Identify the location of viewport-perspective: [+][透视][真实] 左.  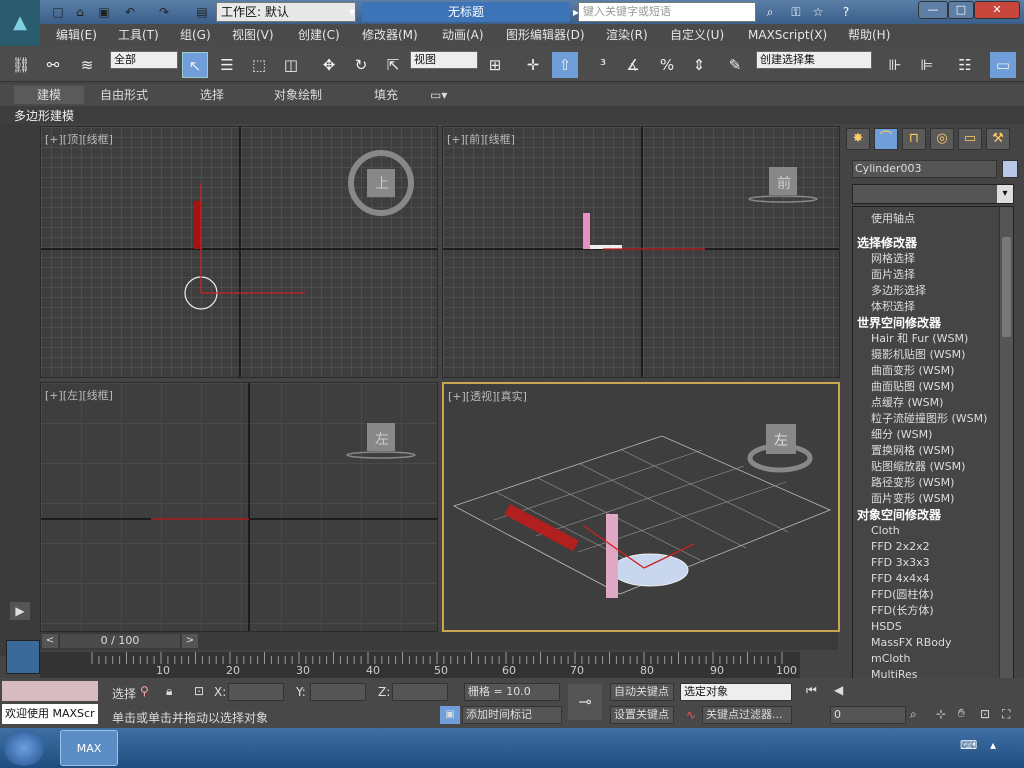
(641, 507).